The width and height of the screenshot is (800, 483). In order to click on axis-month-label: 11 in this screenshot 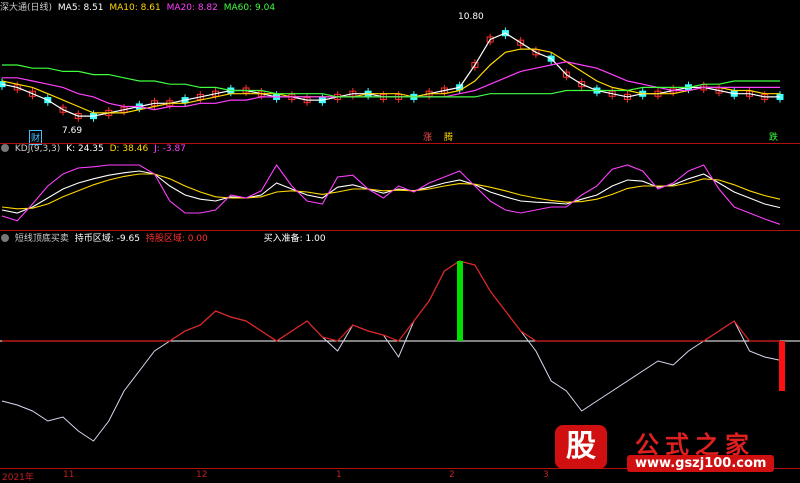, I will do `click(69, 475)`.